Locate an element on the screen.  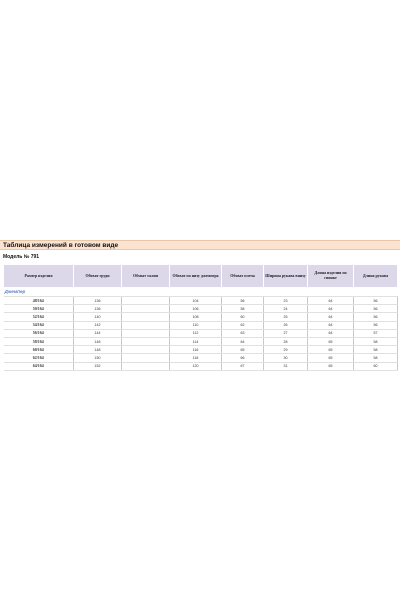
table-row: 64/164 152 120 67 31 65 60 is located at coordinates (200, 366).